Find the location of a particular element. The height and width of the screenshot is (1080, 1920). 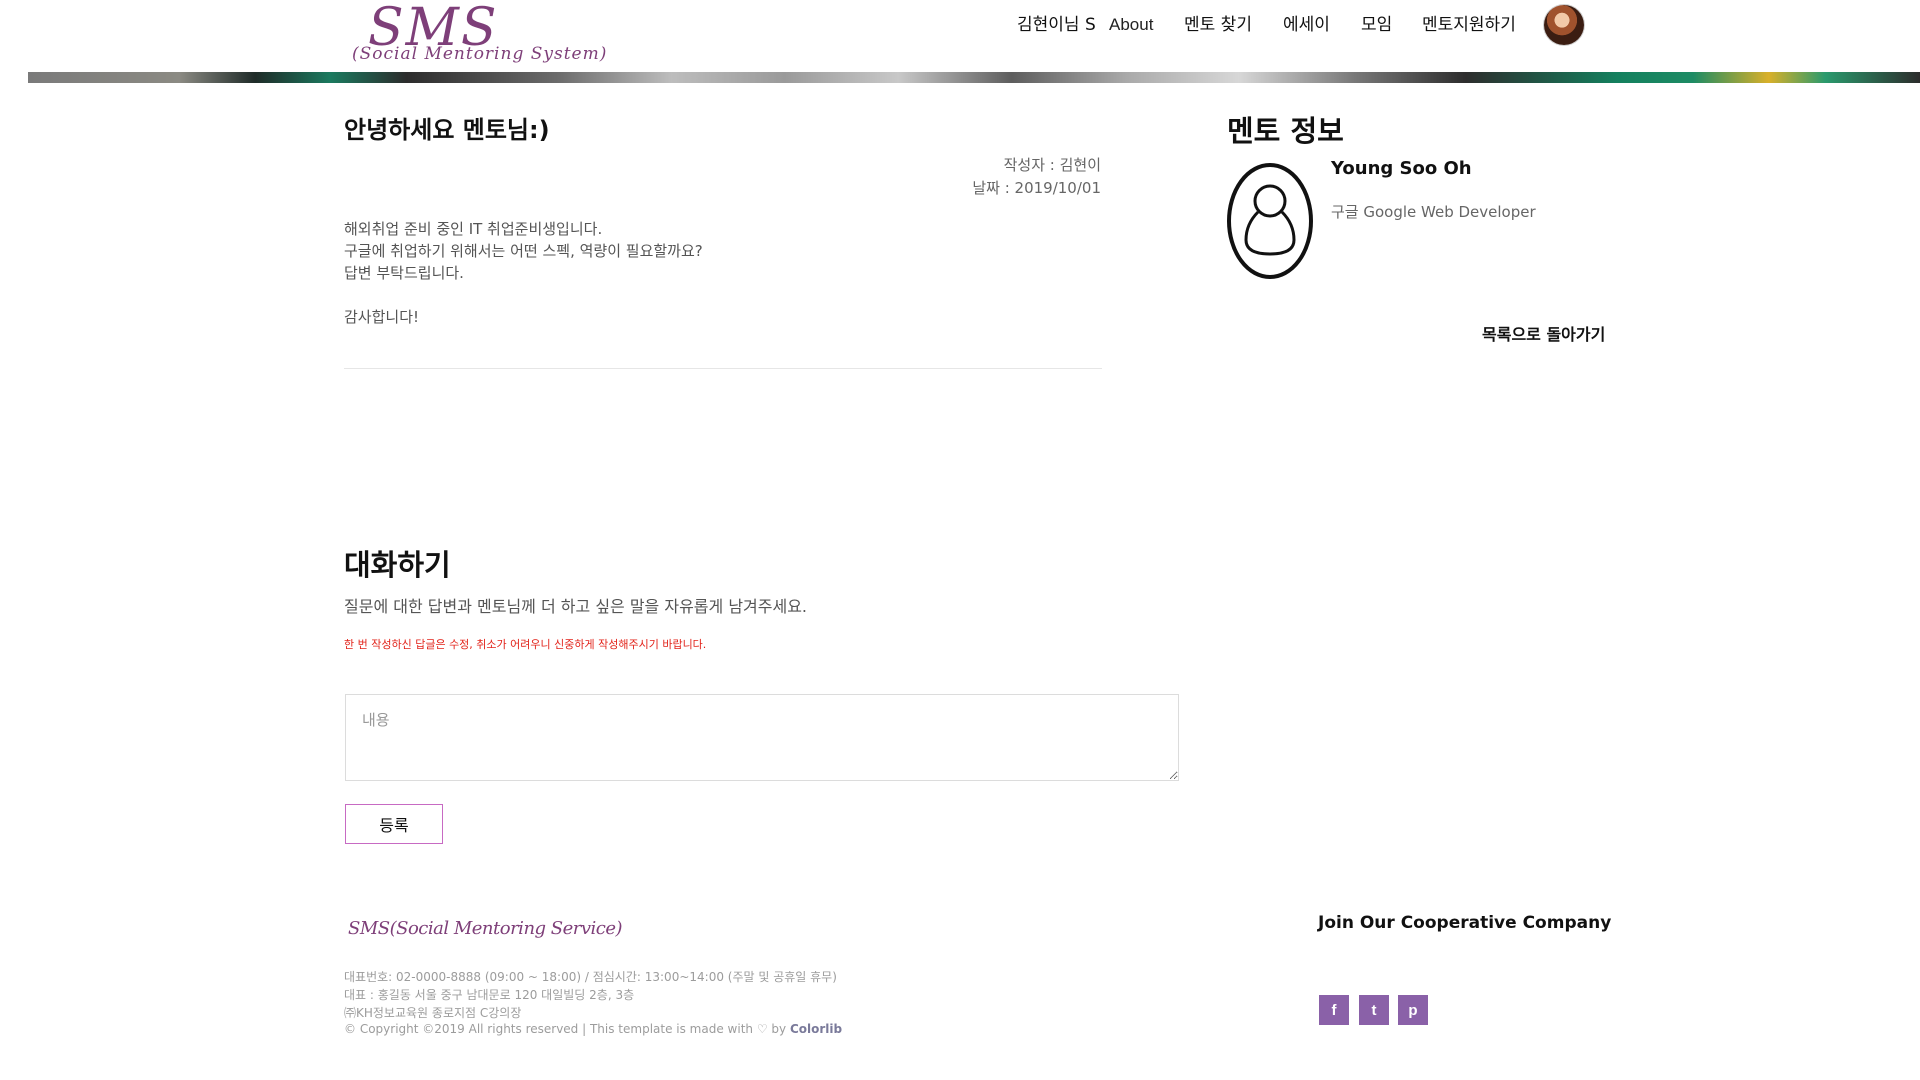

footer-company: ㈜KH정보교육원 종로지점 C강의장 is located at coordinates (433, 1013).